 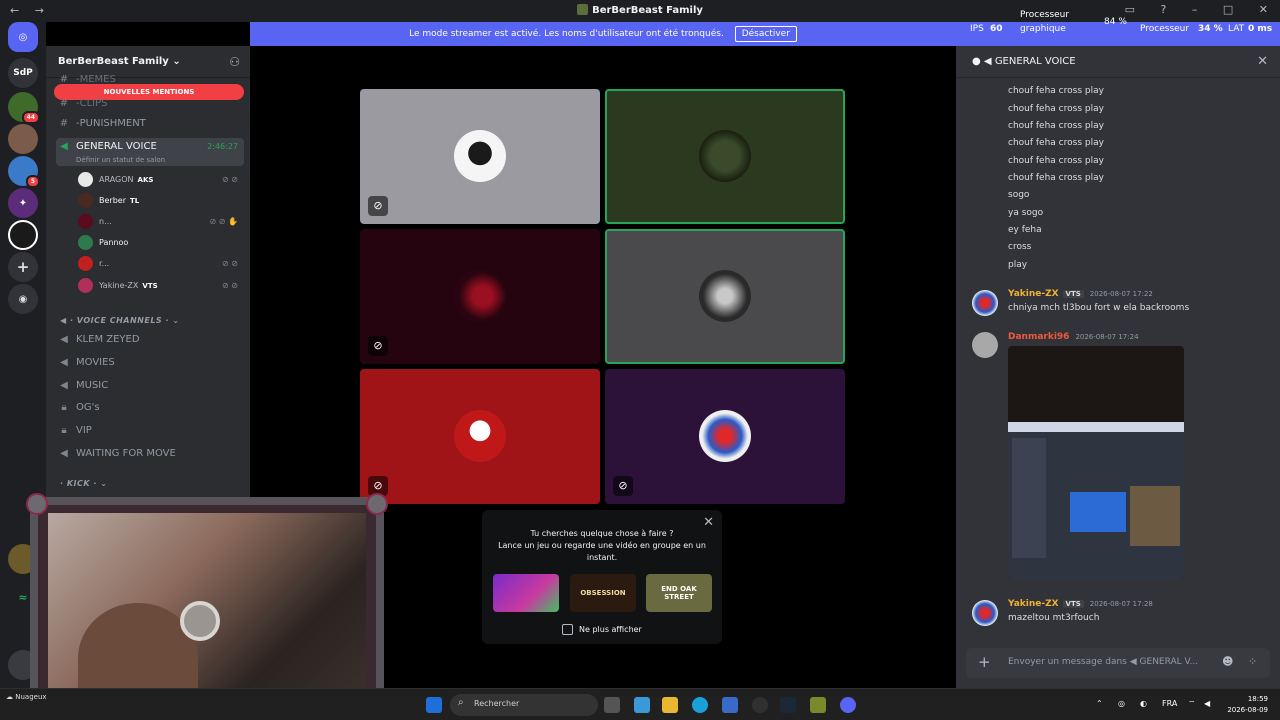 I want to click on explore-icon: ◉, so click(x=23, y=299).